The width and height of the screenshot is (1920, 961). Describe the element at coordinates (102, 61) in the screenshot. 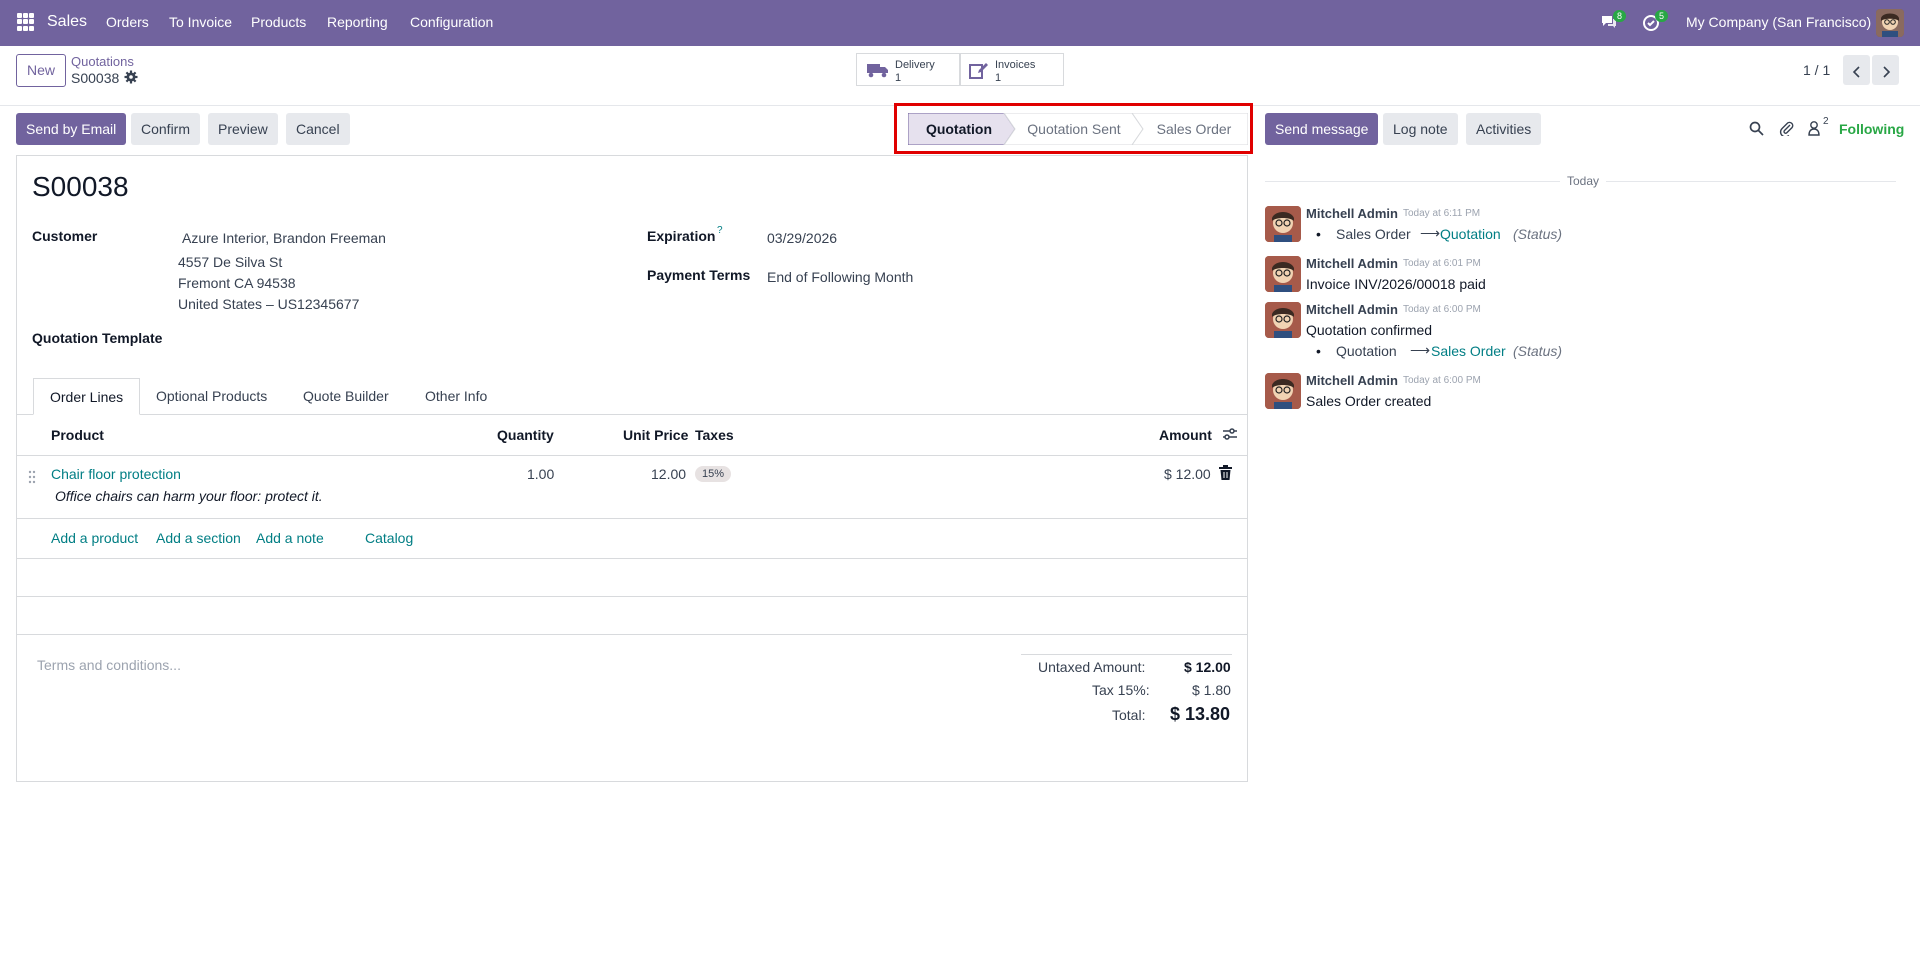

I see `breadcrumb-quotations: Quotations` at that location.